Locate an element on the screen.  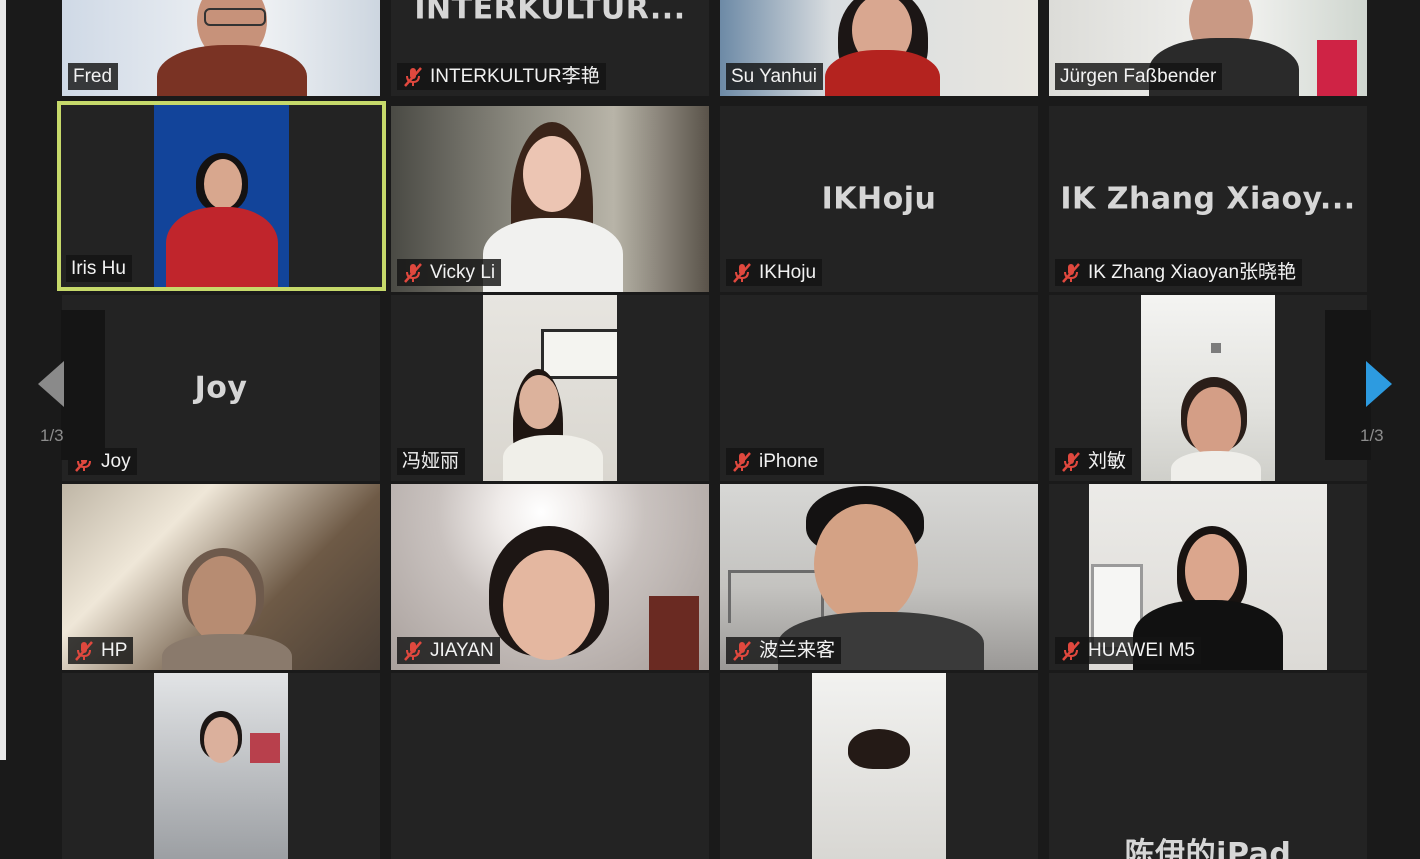
participant-tile-ikhoju: IKHoju IKHoju is located at coordinates (879, 199).